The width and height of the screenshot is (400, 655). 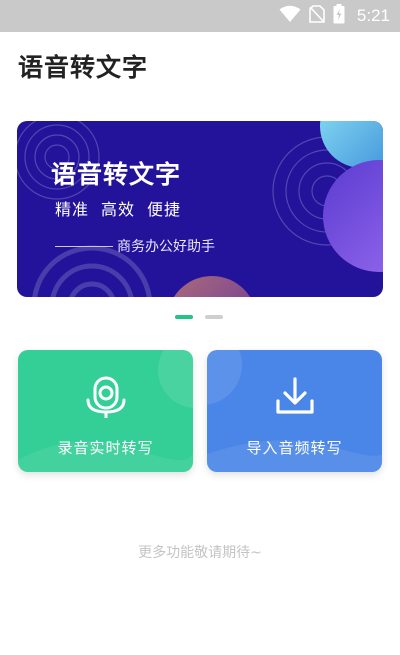 I want to click on carousel-indicator, so click(x=199, y=317).